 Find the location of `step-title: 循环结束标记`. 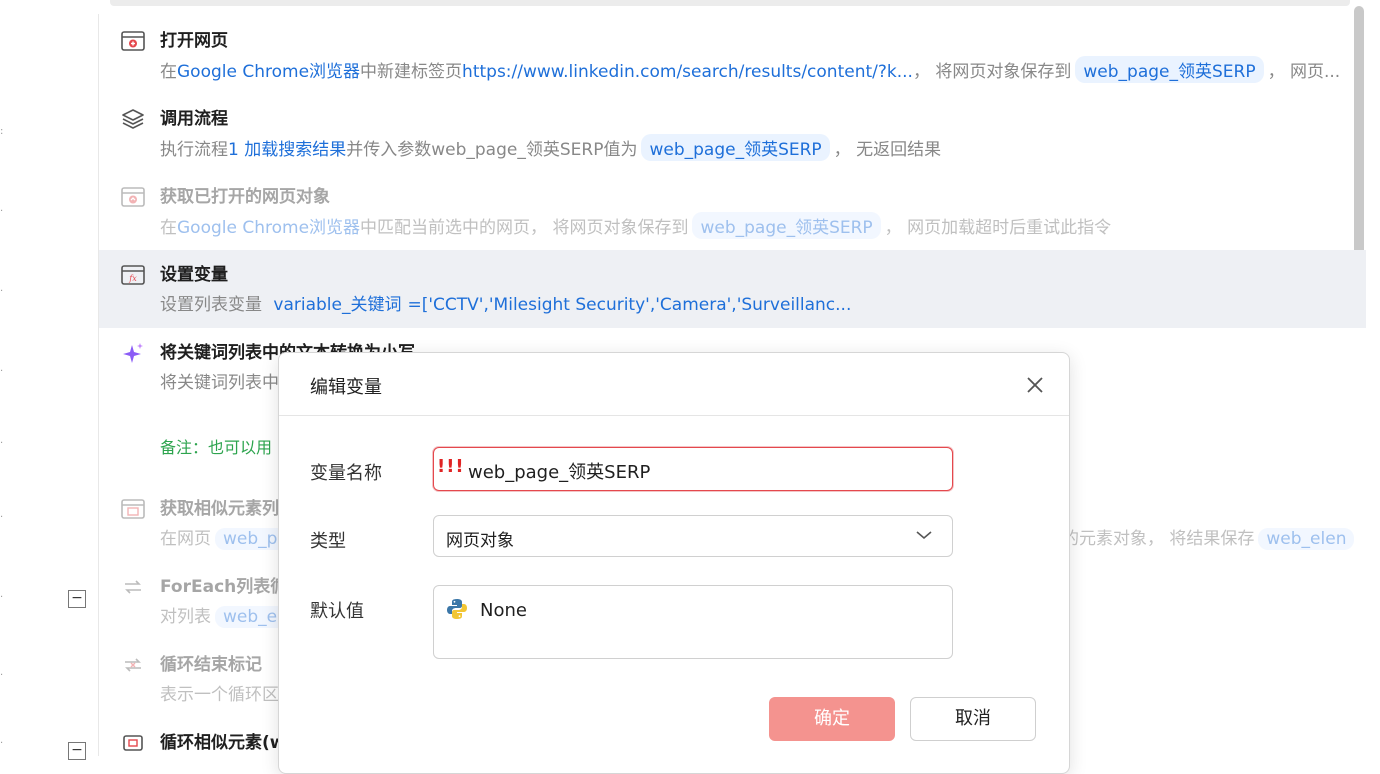

step-title: 循环结束标记 is located at coordinates (211, 665).